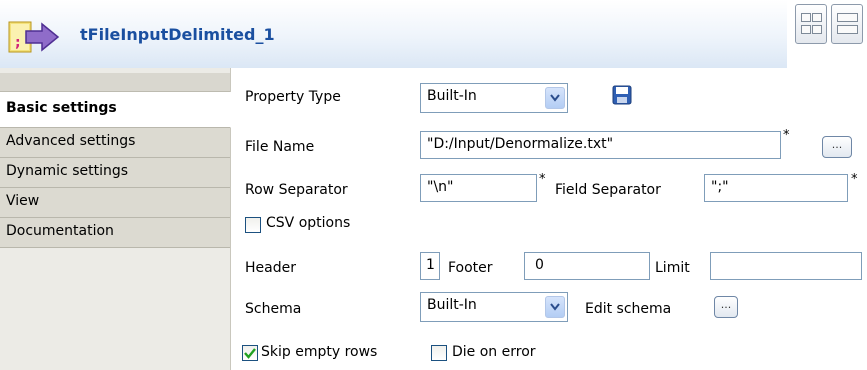 The image size is (867, 370). What do you see at coordinates (319, 352) in the screenshot?
I see `skip-empty-rows-label: Skip empty rows` at bounding box center [319, 352].